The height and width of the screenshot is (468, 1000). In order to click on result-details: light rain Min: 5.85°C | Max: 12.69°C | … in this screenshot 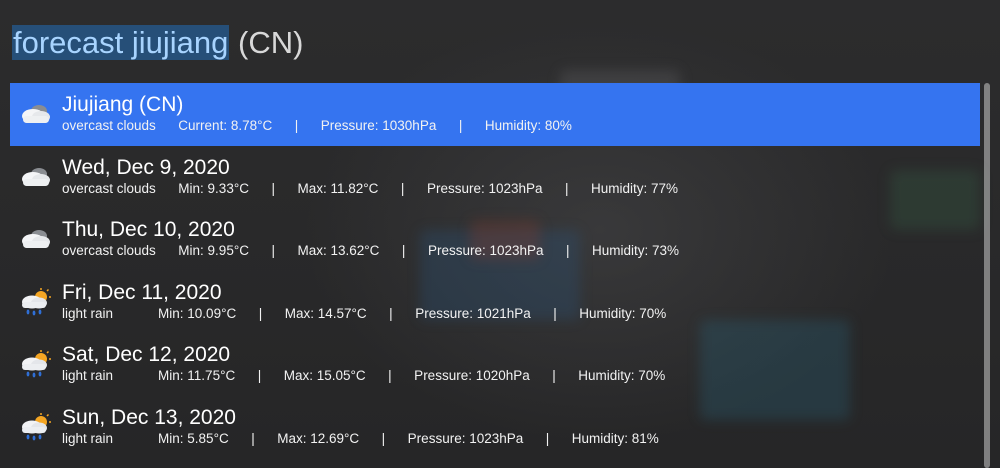, I will do `click(360, 438)`.